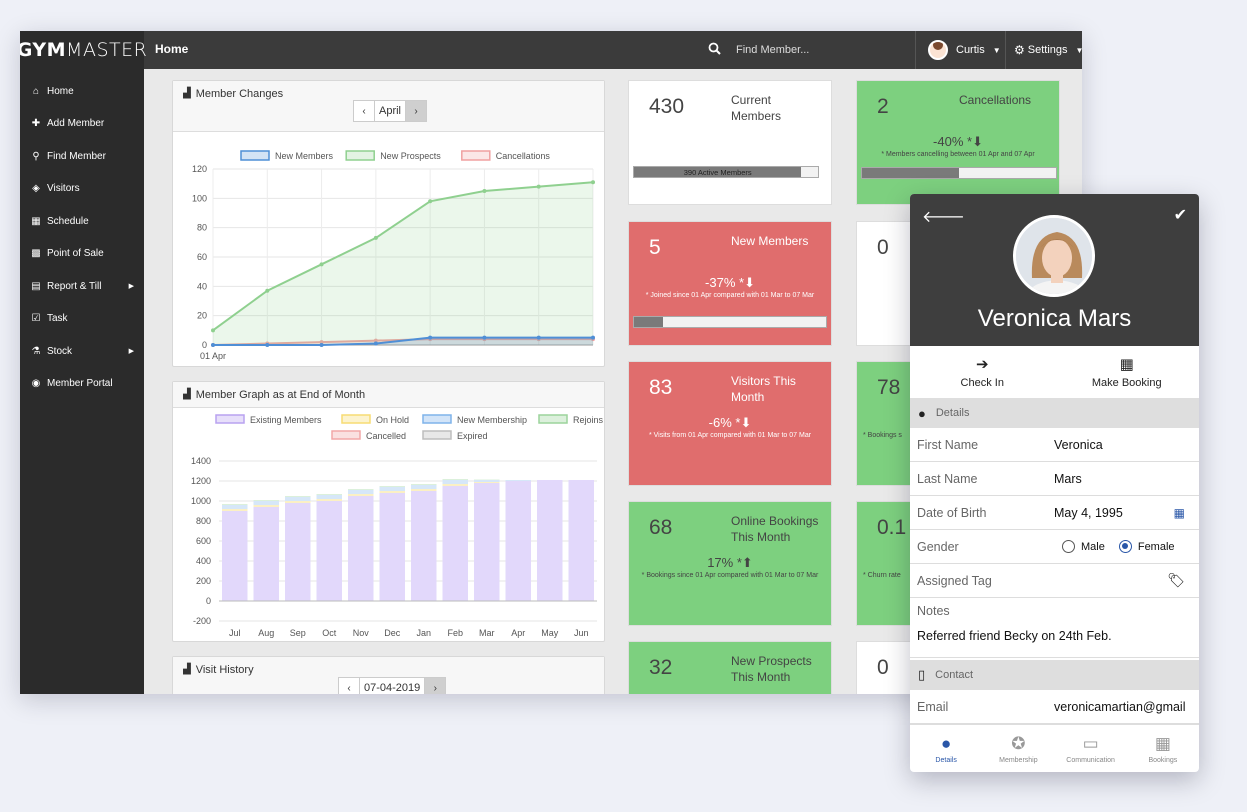 This screenshot has width=1247, height=812. Describe the element at coordinates (1054, 479) in the screenshot. I see `last-name-field: Last Name Mars` at that location.